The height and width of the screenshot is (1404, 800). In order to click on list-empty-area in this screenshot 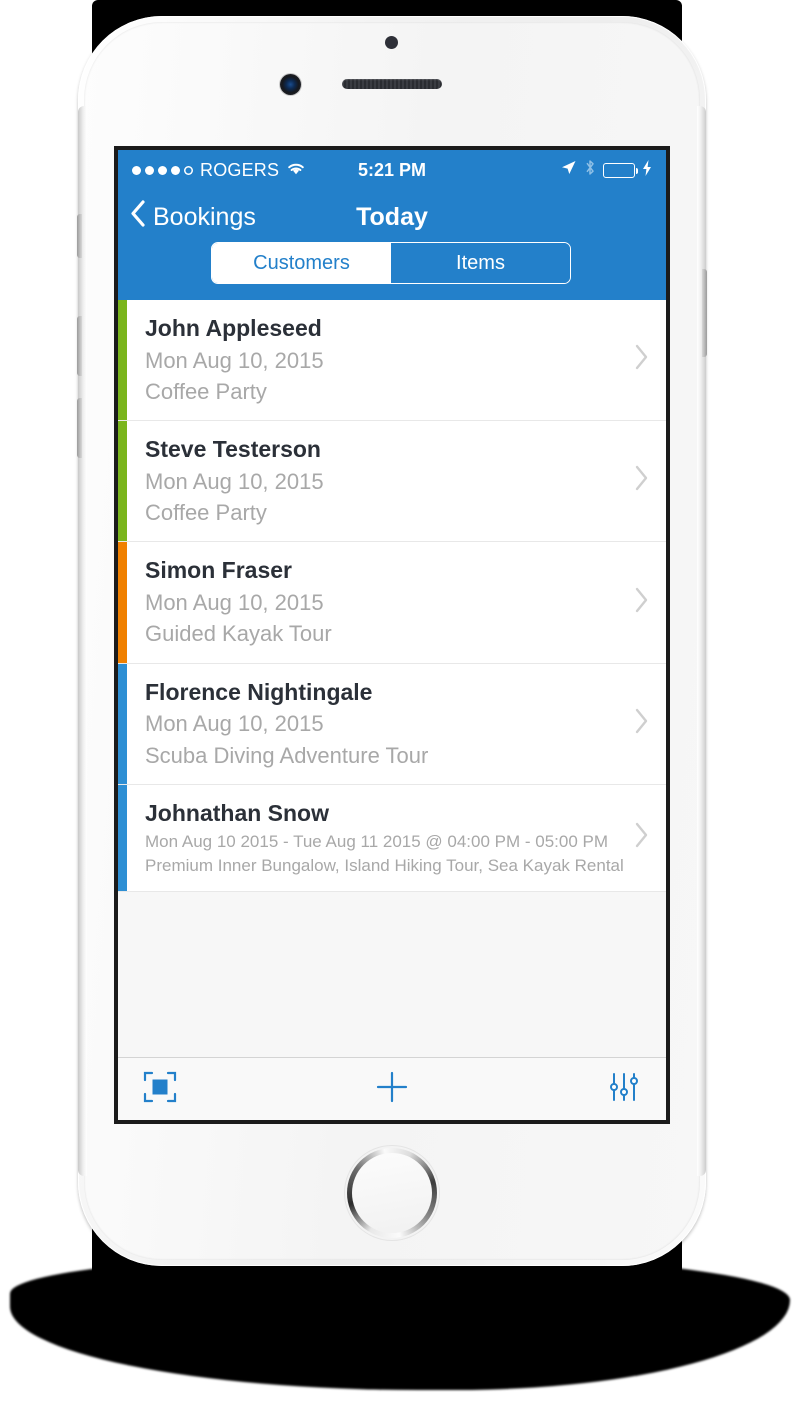, I will do `click(392, 966)`.